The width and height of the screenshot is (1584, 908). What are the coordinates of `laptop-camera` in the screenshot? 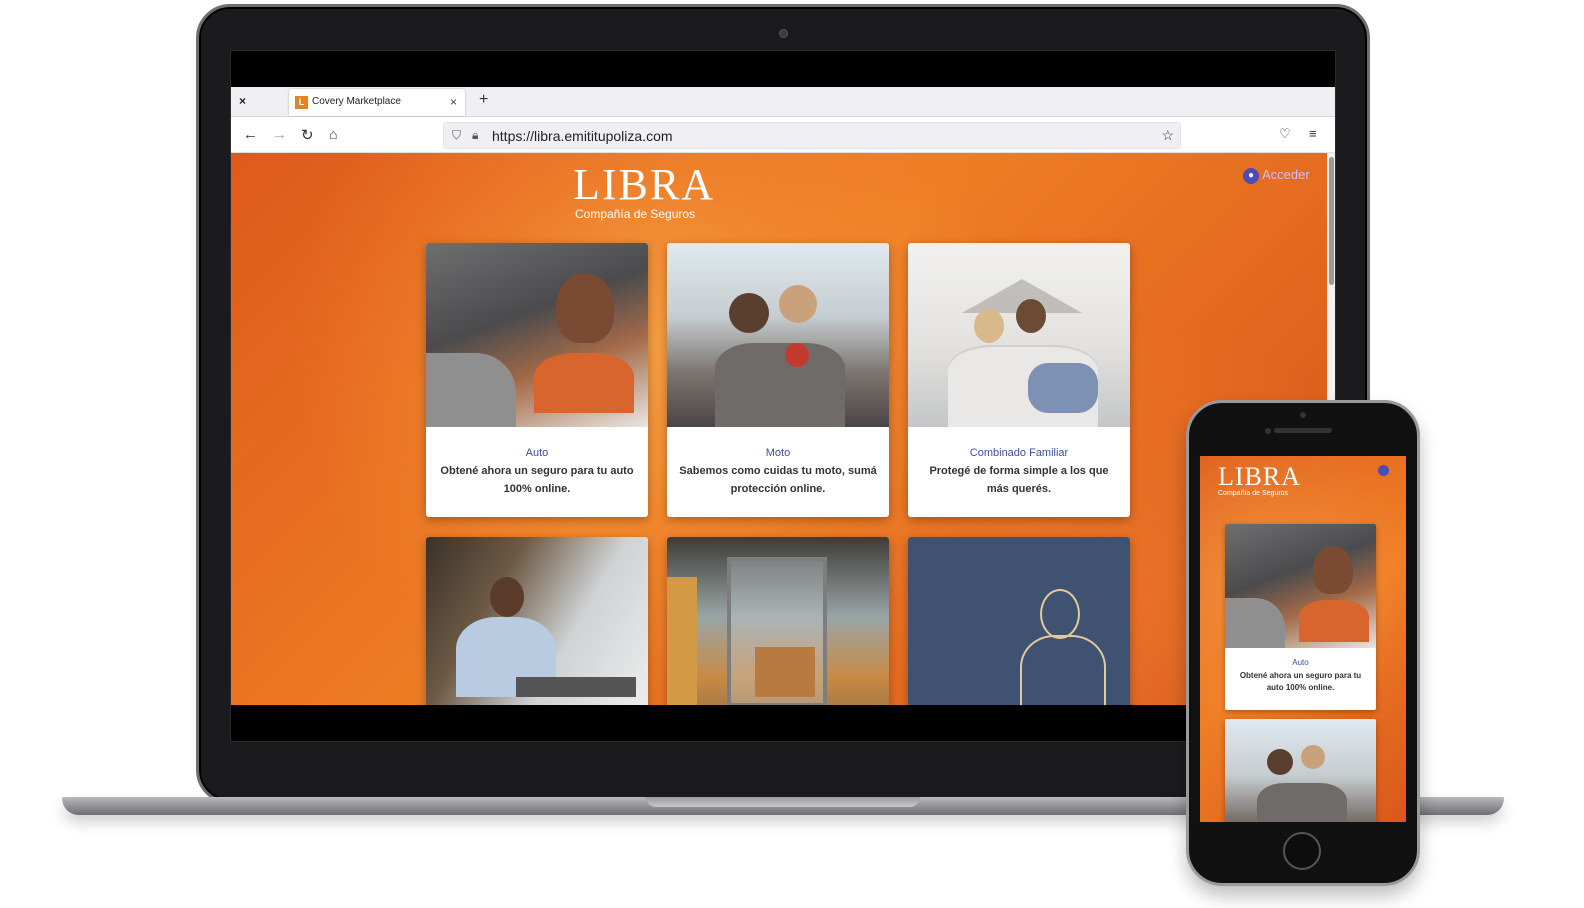 It's located at (783, 33).